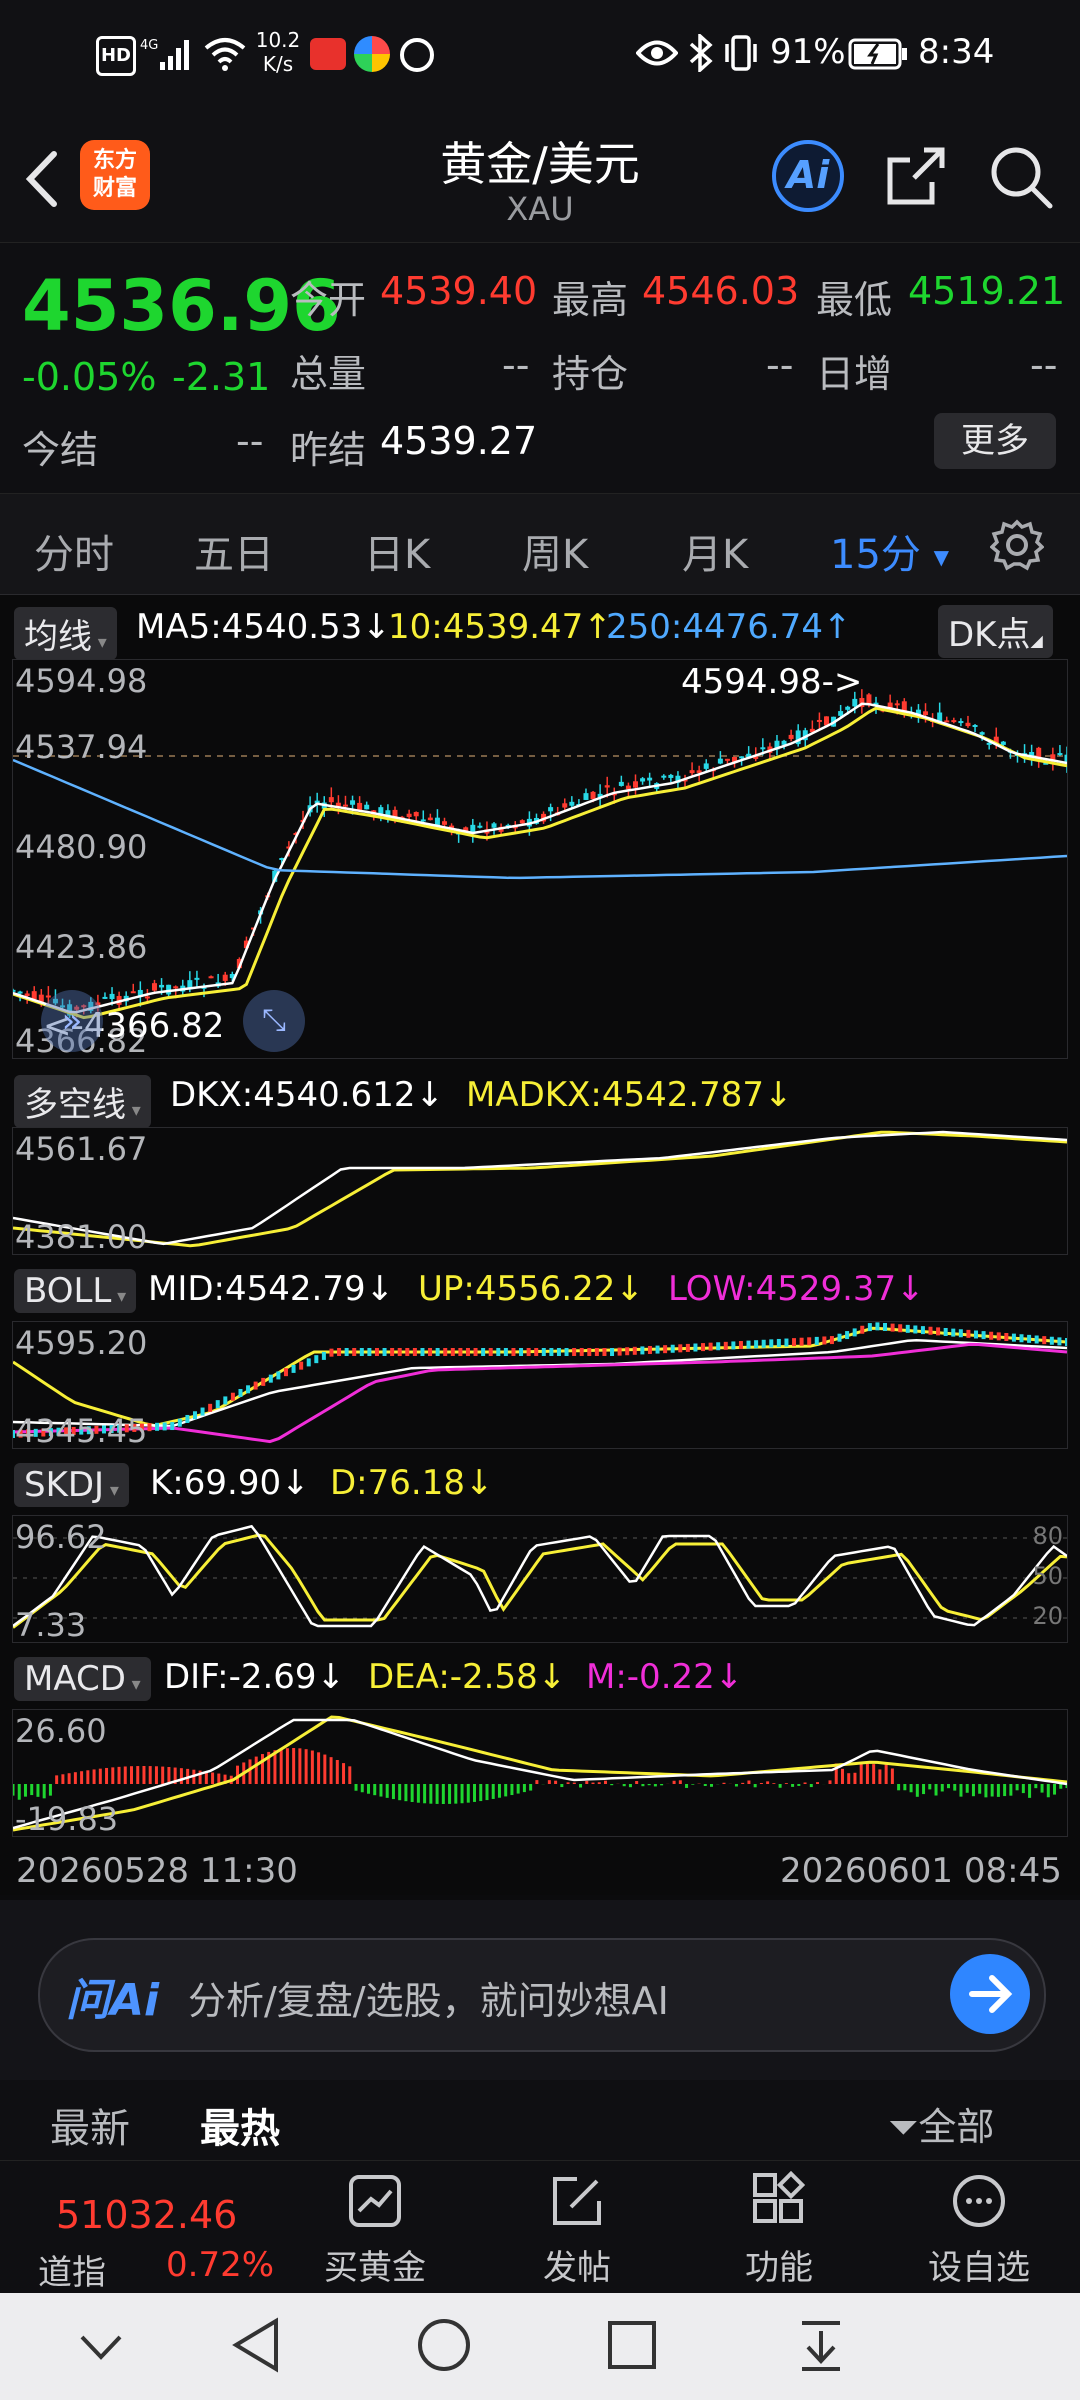  What do you see at coordinates (540, 1188) in the screenshot?
I see `dkx-line` at bounding box center [540, 1188].